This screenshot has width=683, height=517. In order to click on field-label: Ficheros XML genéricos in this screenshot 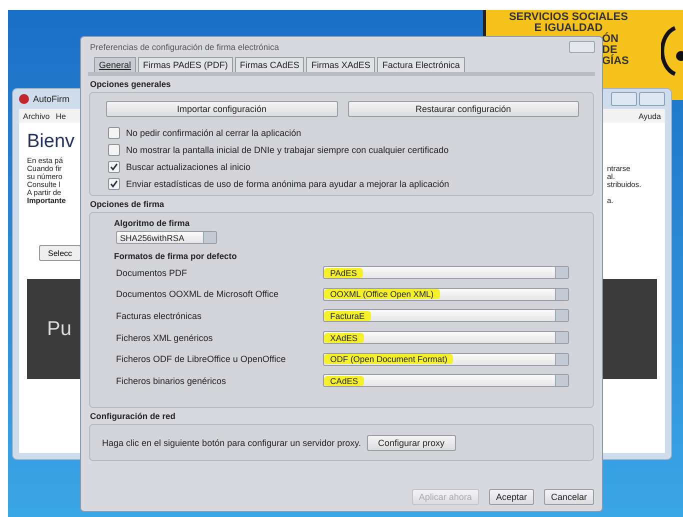, I will do `click(164, 337)`.